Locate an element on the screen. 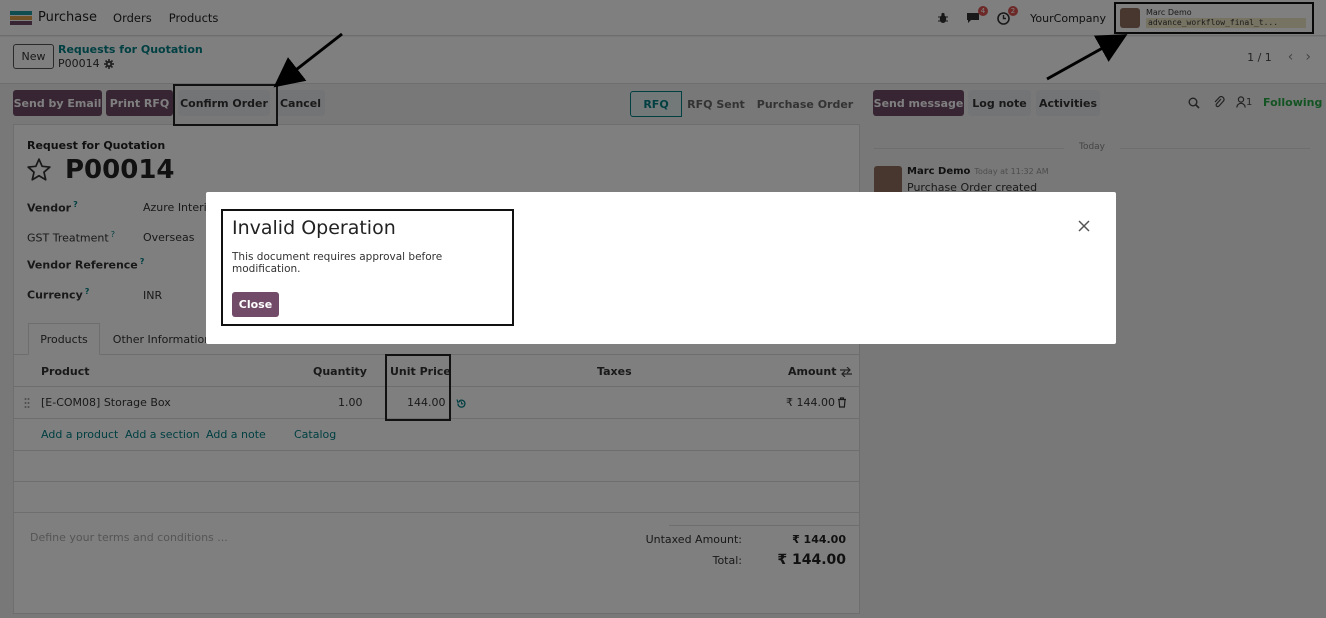  annotation-arrows is located at coordinates (700, 60).